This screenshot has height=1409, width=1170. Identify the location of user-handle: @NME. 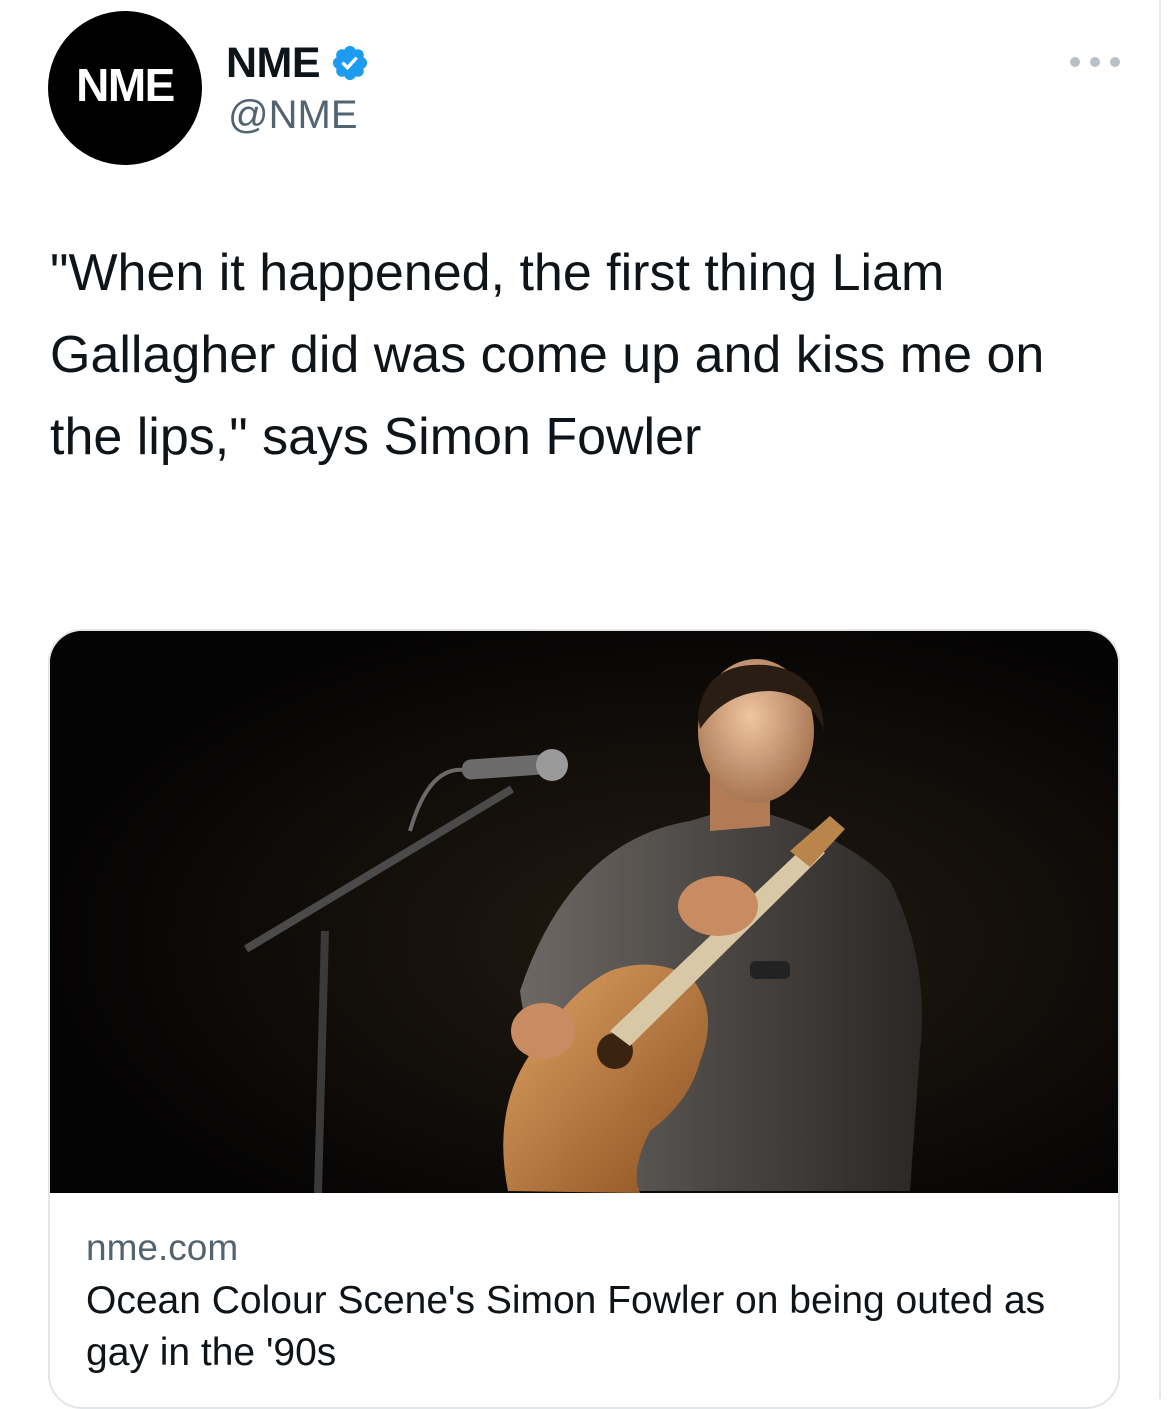
(293, 115).